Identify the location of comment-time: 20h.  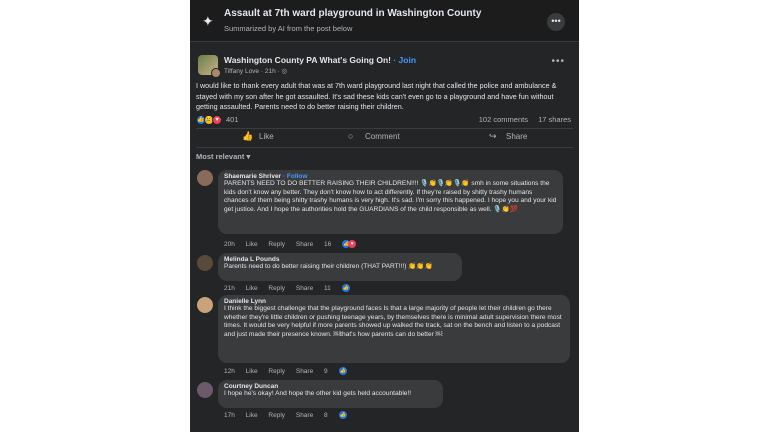
(229, 244).